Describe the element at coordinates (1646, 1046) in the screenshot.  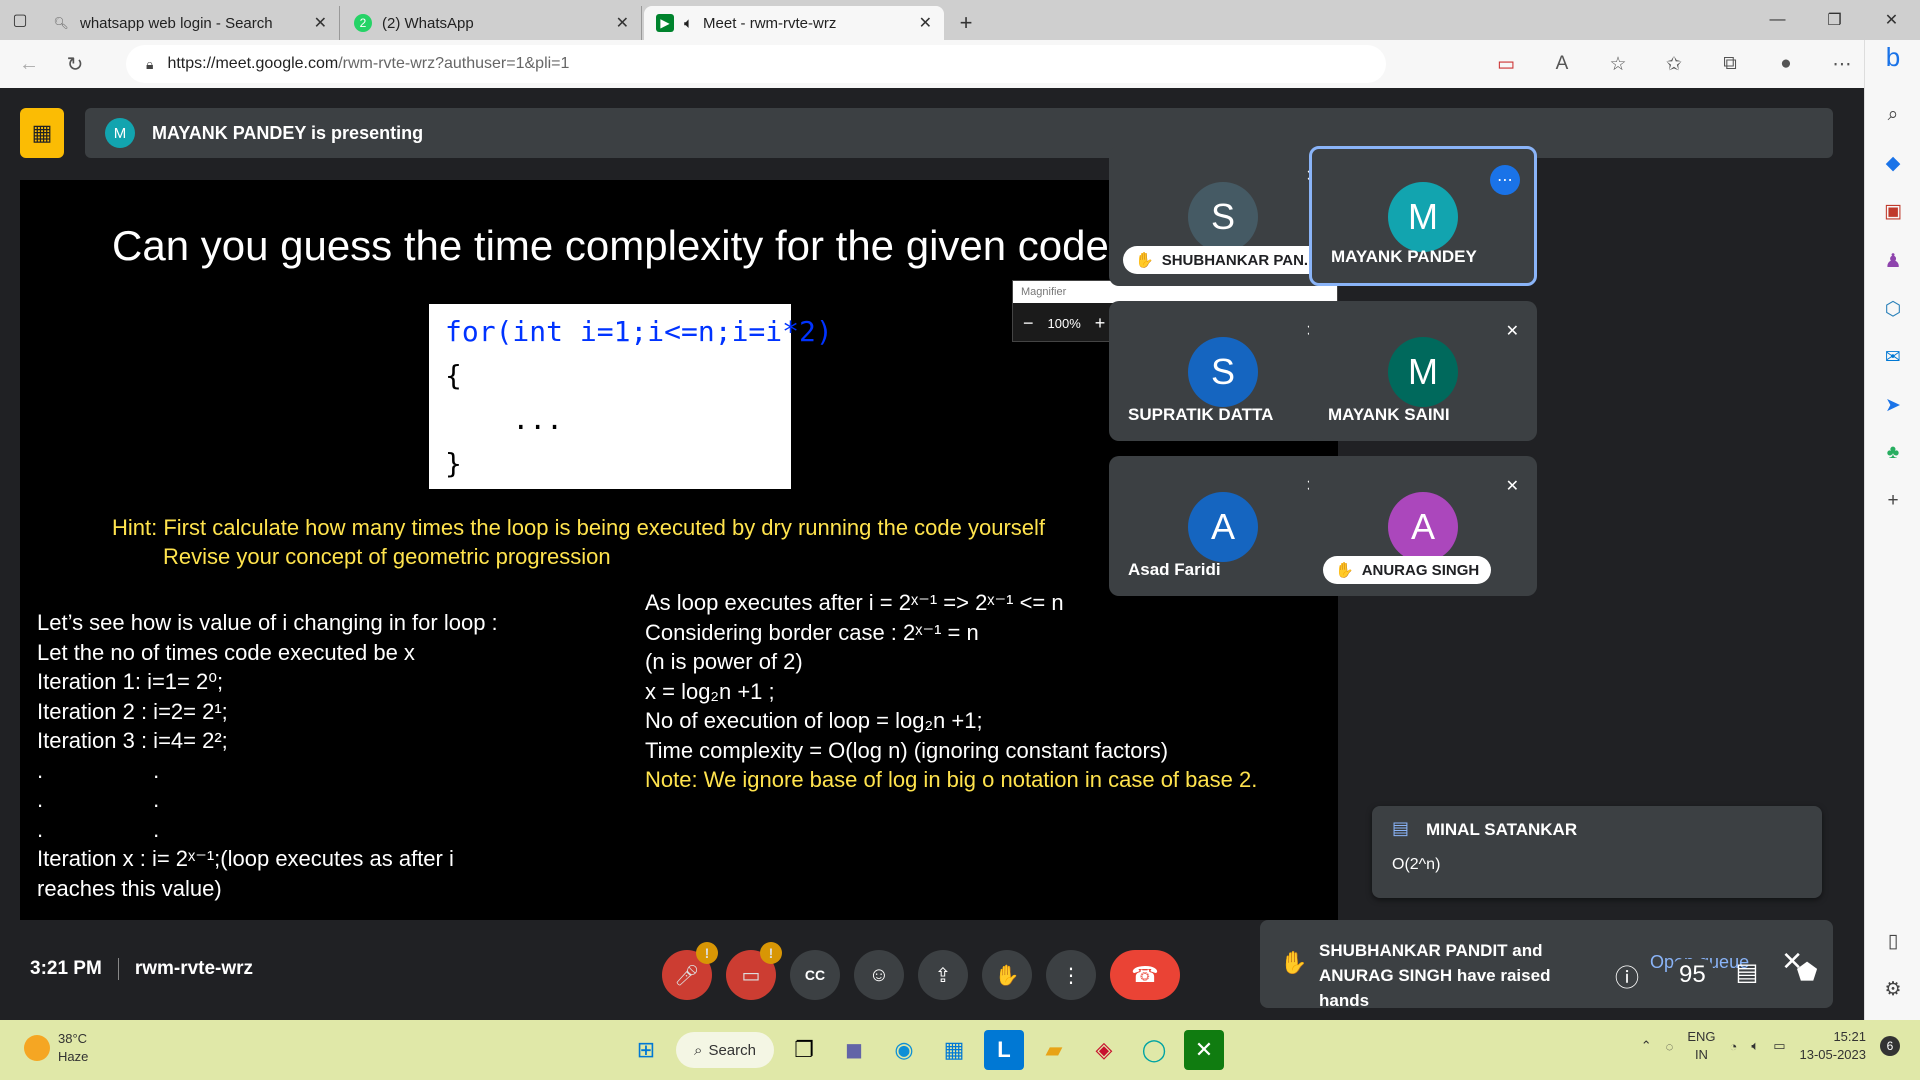
I see `chevron-up-icon: ⌃` at that location.